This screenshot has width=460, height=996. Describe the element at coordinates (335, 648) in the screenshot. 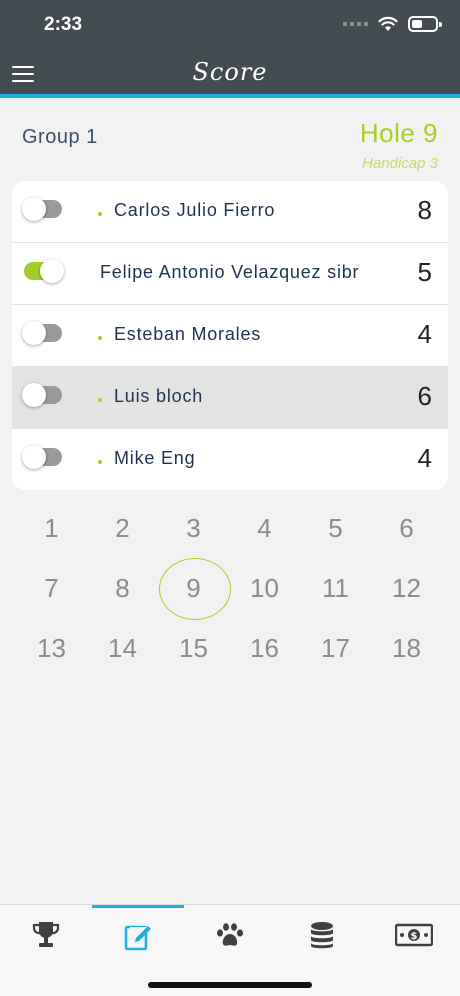

I see `hole-button: 17` at that location.